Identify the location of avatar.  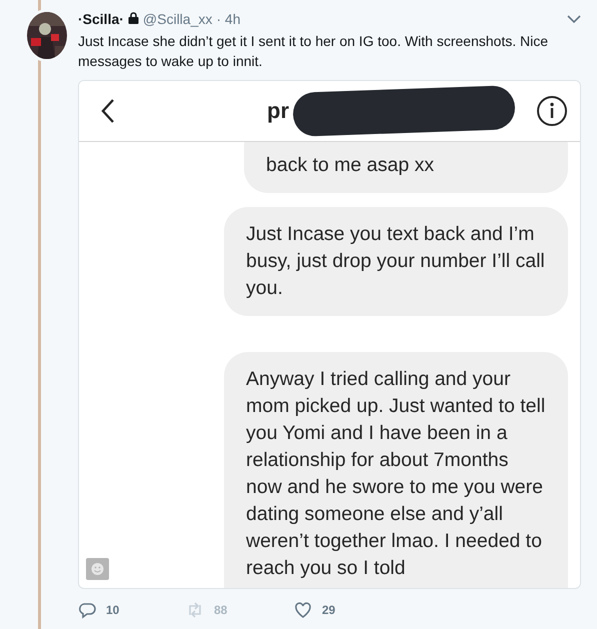
(47, 35).